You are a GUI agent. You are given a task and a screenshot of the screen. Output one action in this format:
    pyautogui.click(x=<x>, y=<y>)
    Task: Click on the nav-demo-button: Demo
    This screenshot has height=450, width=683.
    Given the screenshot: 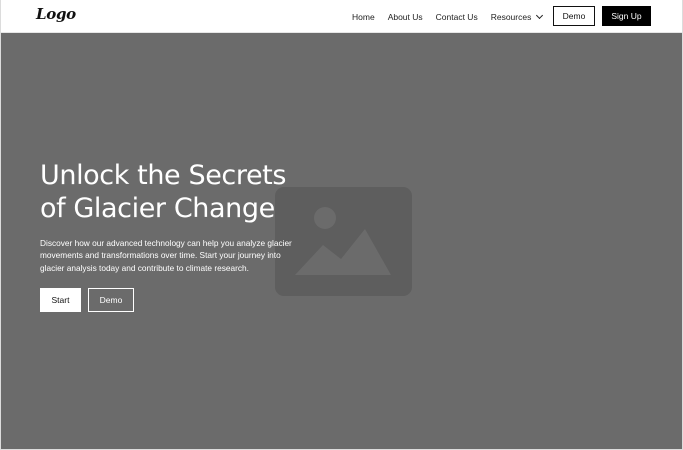 What is the action you would take?
    pyautogui.click(x=574, y=16)
    